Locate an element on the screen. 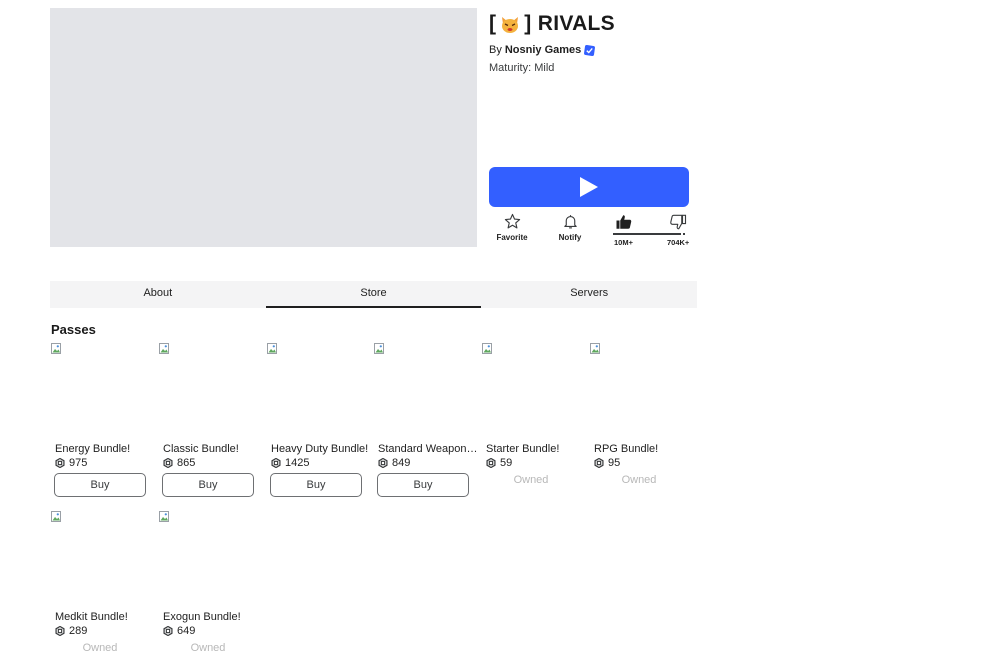 Image resolution: width=981 pixels, height=671 pixels. pass-card: Standard Weapons Bundle! 849 Buy is located at coordinates (426, 423).